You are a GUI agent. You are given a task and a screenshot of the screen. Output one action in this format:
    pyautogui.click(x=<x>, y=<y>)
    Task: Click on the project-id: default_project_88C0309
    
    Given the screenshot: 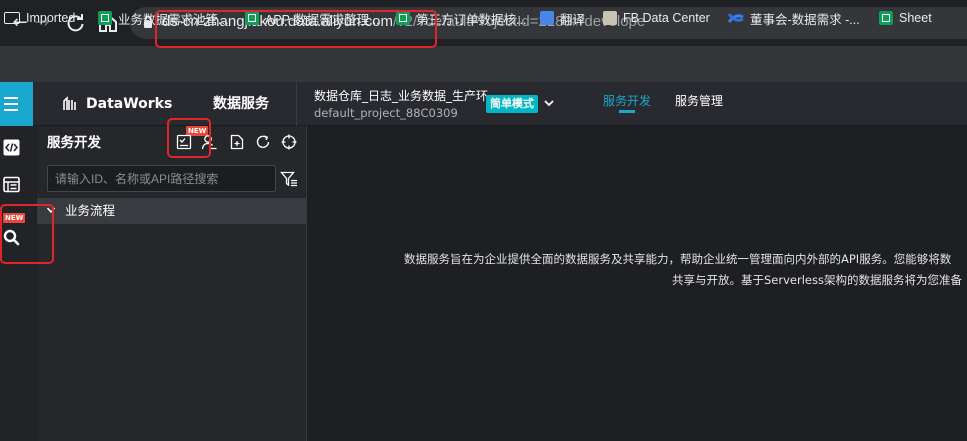 What is the action you would take?
    pyautogui.click(x=386, y=113)
    